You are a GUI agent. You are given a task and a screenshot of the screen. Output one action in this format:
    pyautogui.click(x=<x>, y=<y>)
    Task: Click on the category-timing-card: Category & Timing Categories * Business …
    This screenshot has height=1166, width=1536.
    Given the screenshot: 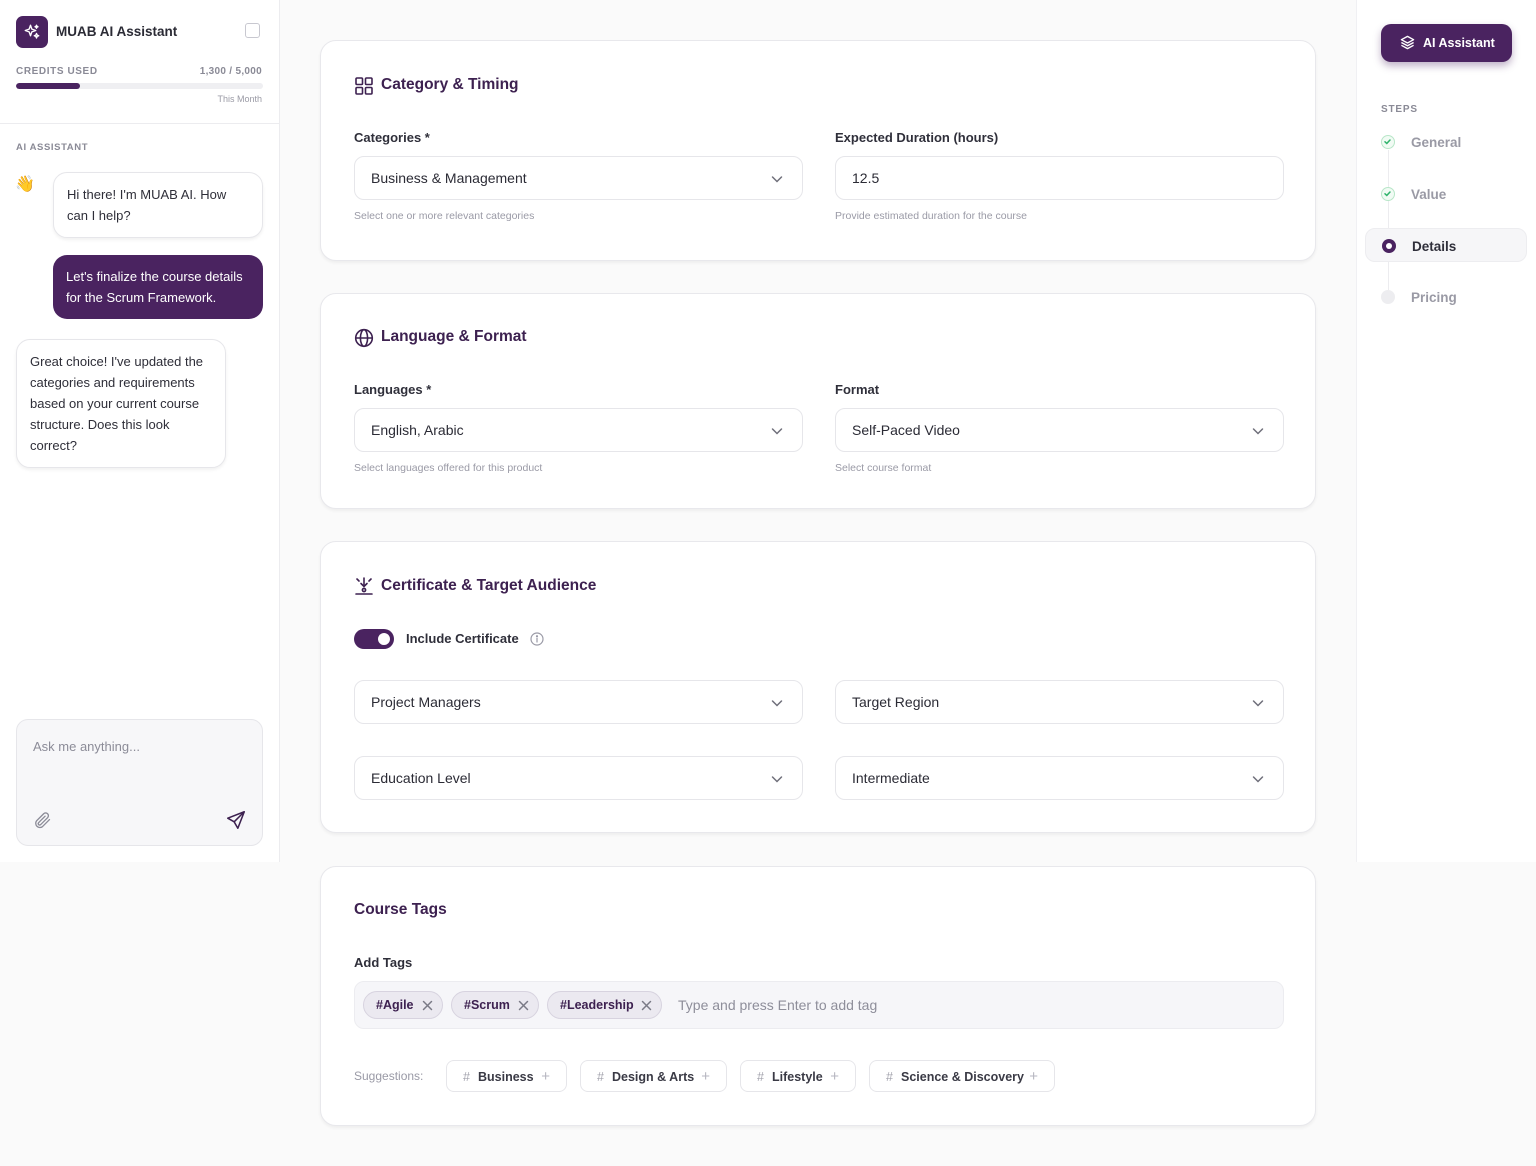 What is the action you would take?
    pyautogui.click(x=818, y=150)
    